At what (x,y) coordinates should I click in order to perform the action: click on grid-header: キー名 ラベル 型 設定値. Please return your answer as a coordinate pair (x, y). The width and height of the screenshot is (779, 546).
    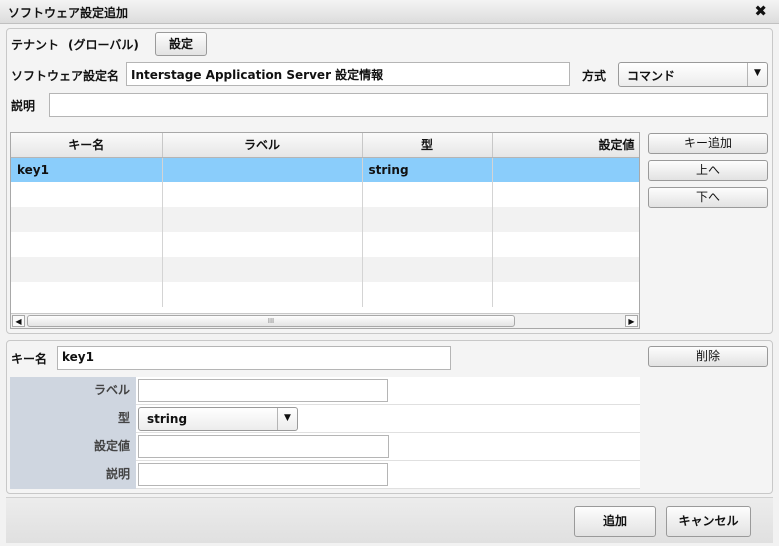
    Looking at the image, I should click on (325, 145).